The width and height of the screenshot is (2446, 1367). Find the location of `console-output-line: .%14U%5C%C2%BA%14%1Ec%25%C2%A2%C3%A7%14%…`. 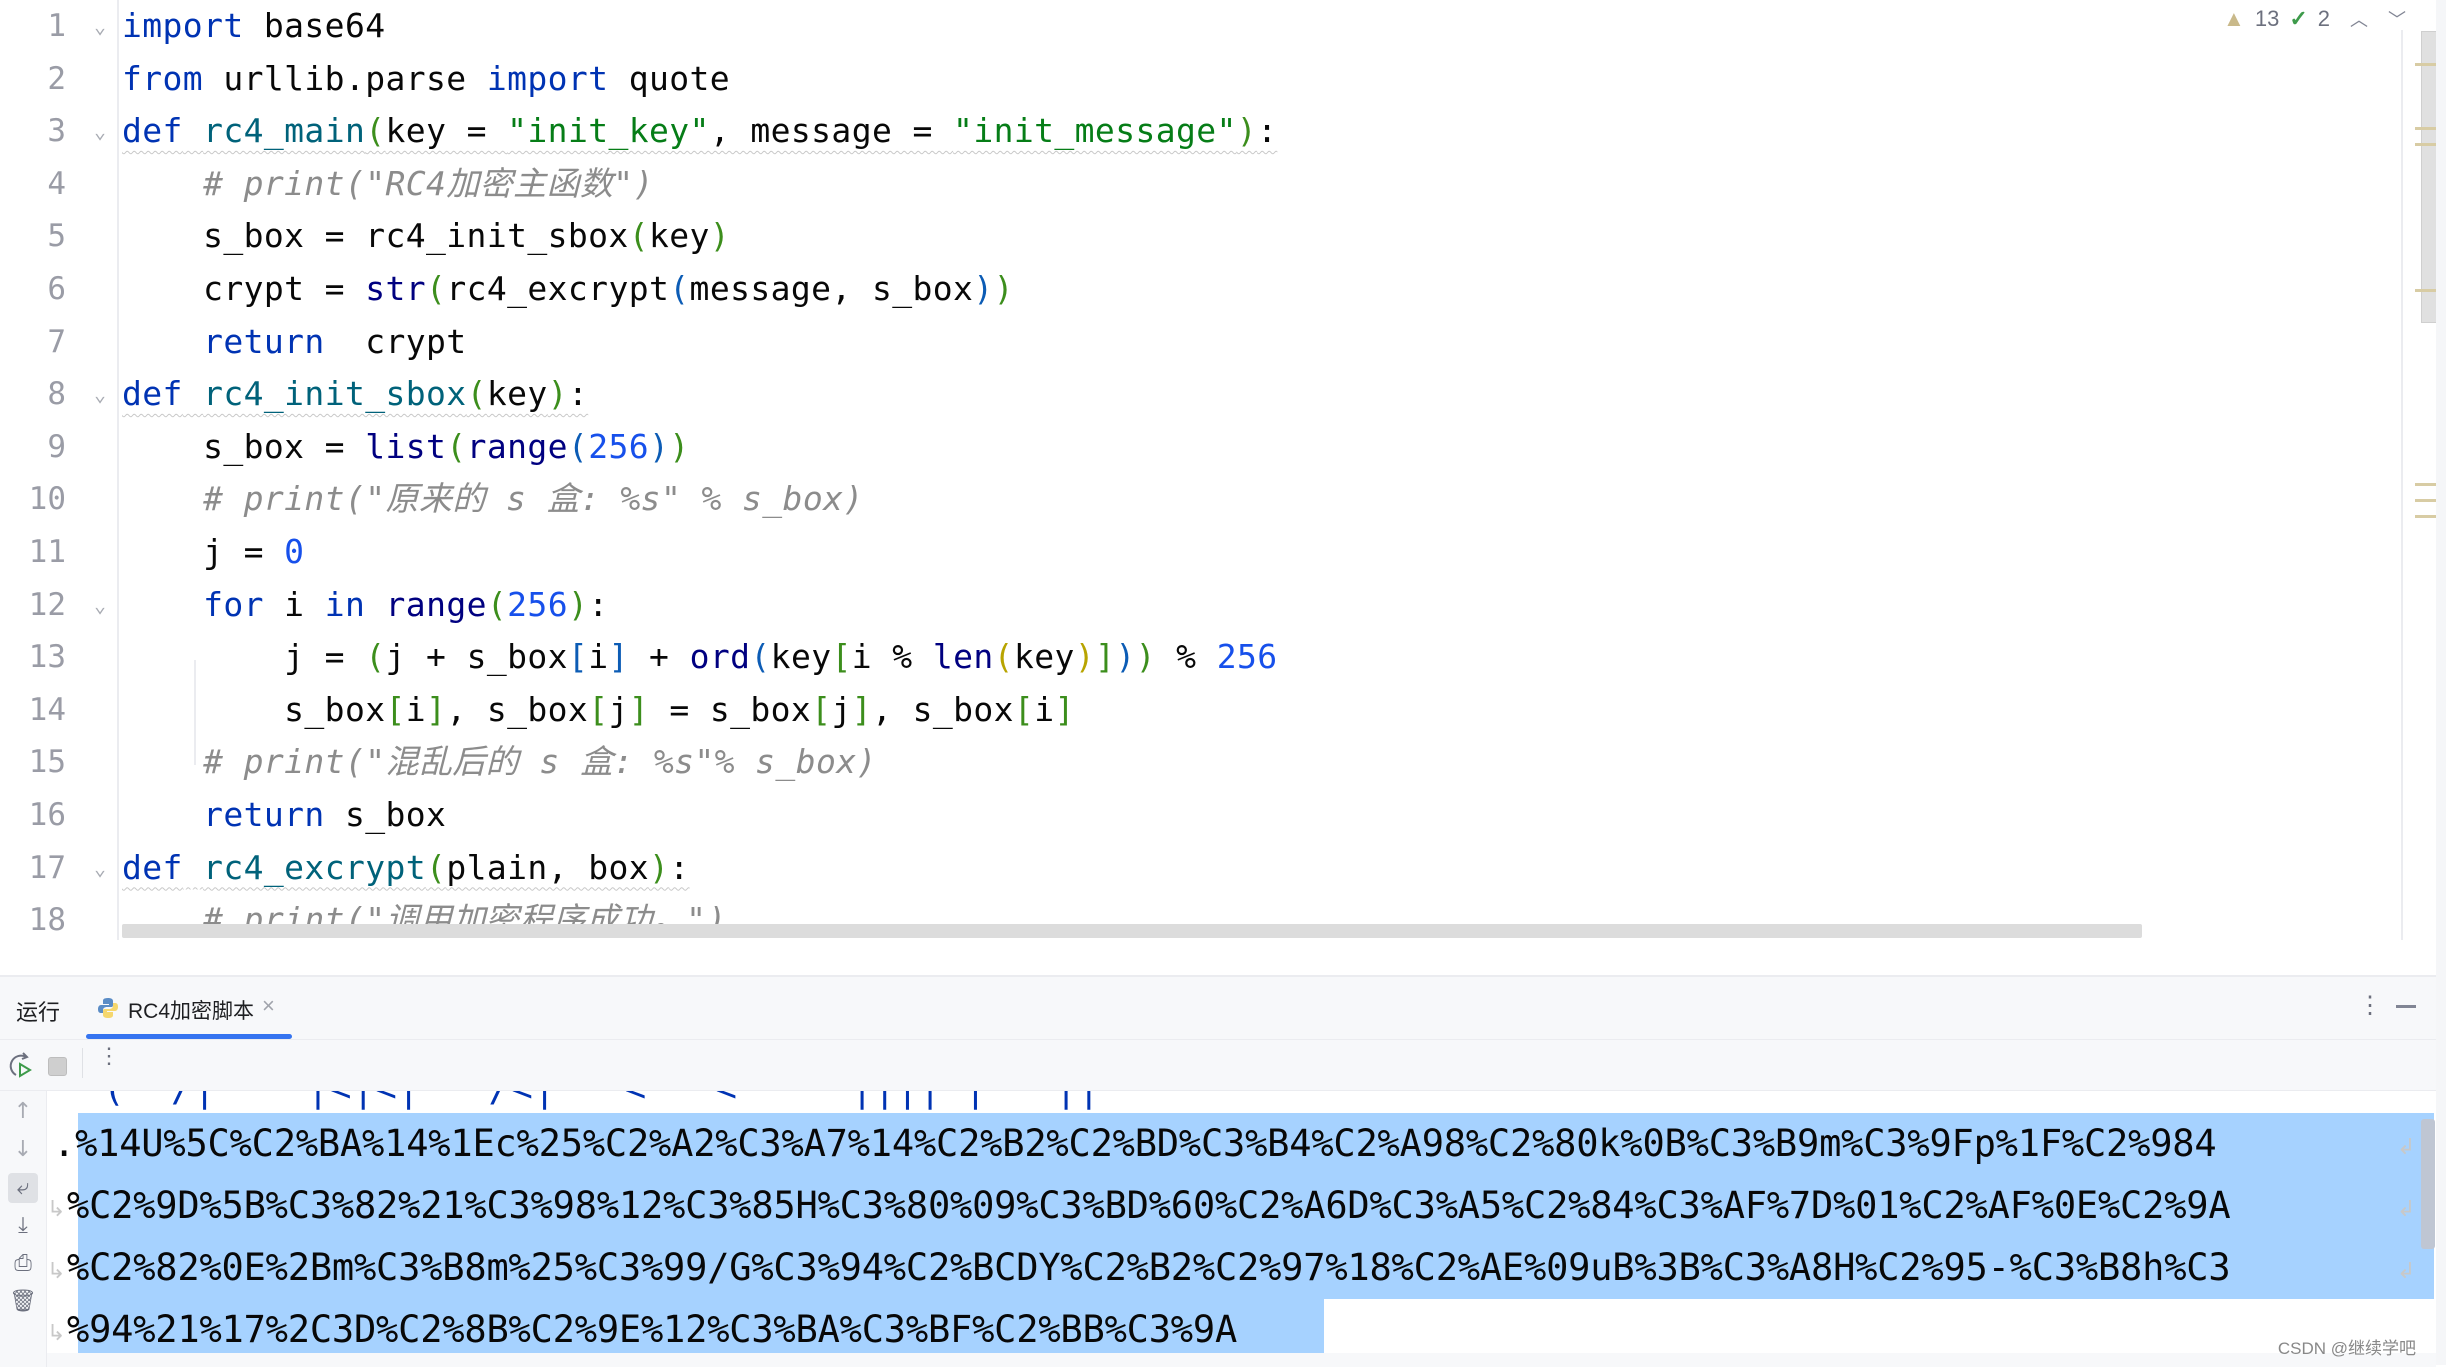

console-output-line: .%14U%5C%C2%BA%14%1Ec%25%C2%A2%C3%A7%14%… is located at coordinates (1135, 1144).